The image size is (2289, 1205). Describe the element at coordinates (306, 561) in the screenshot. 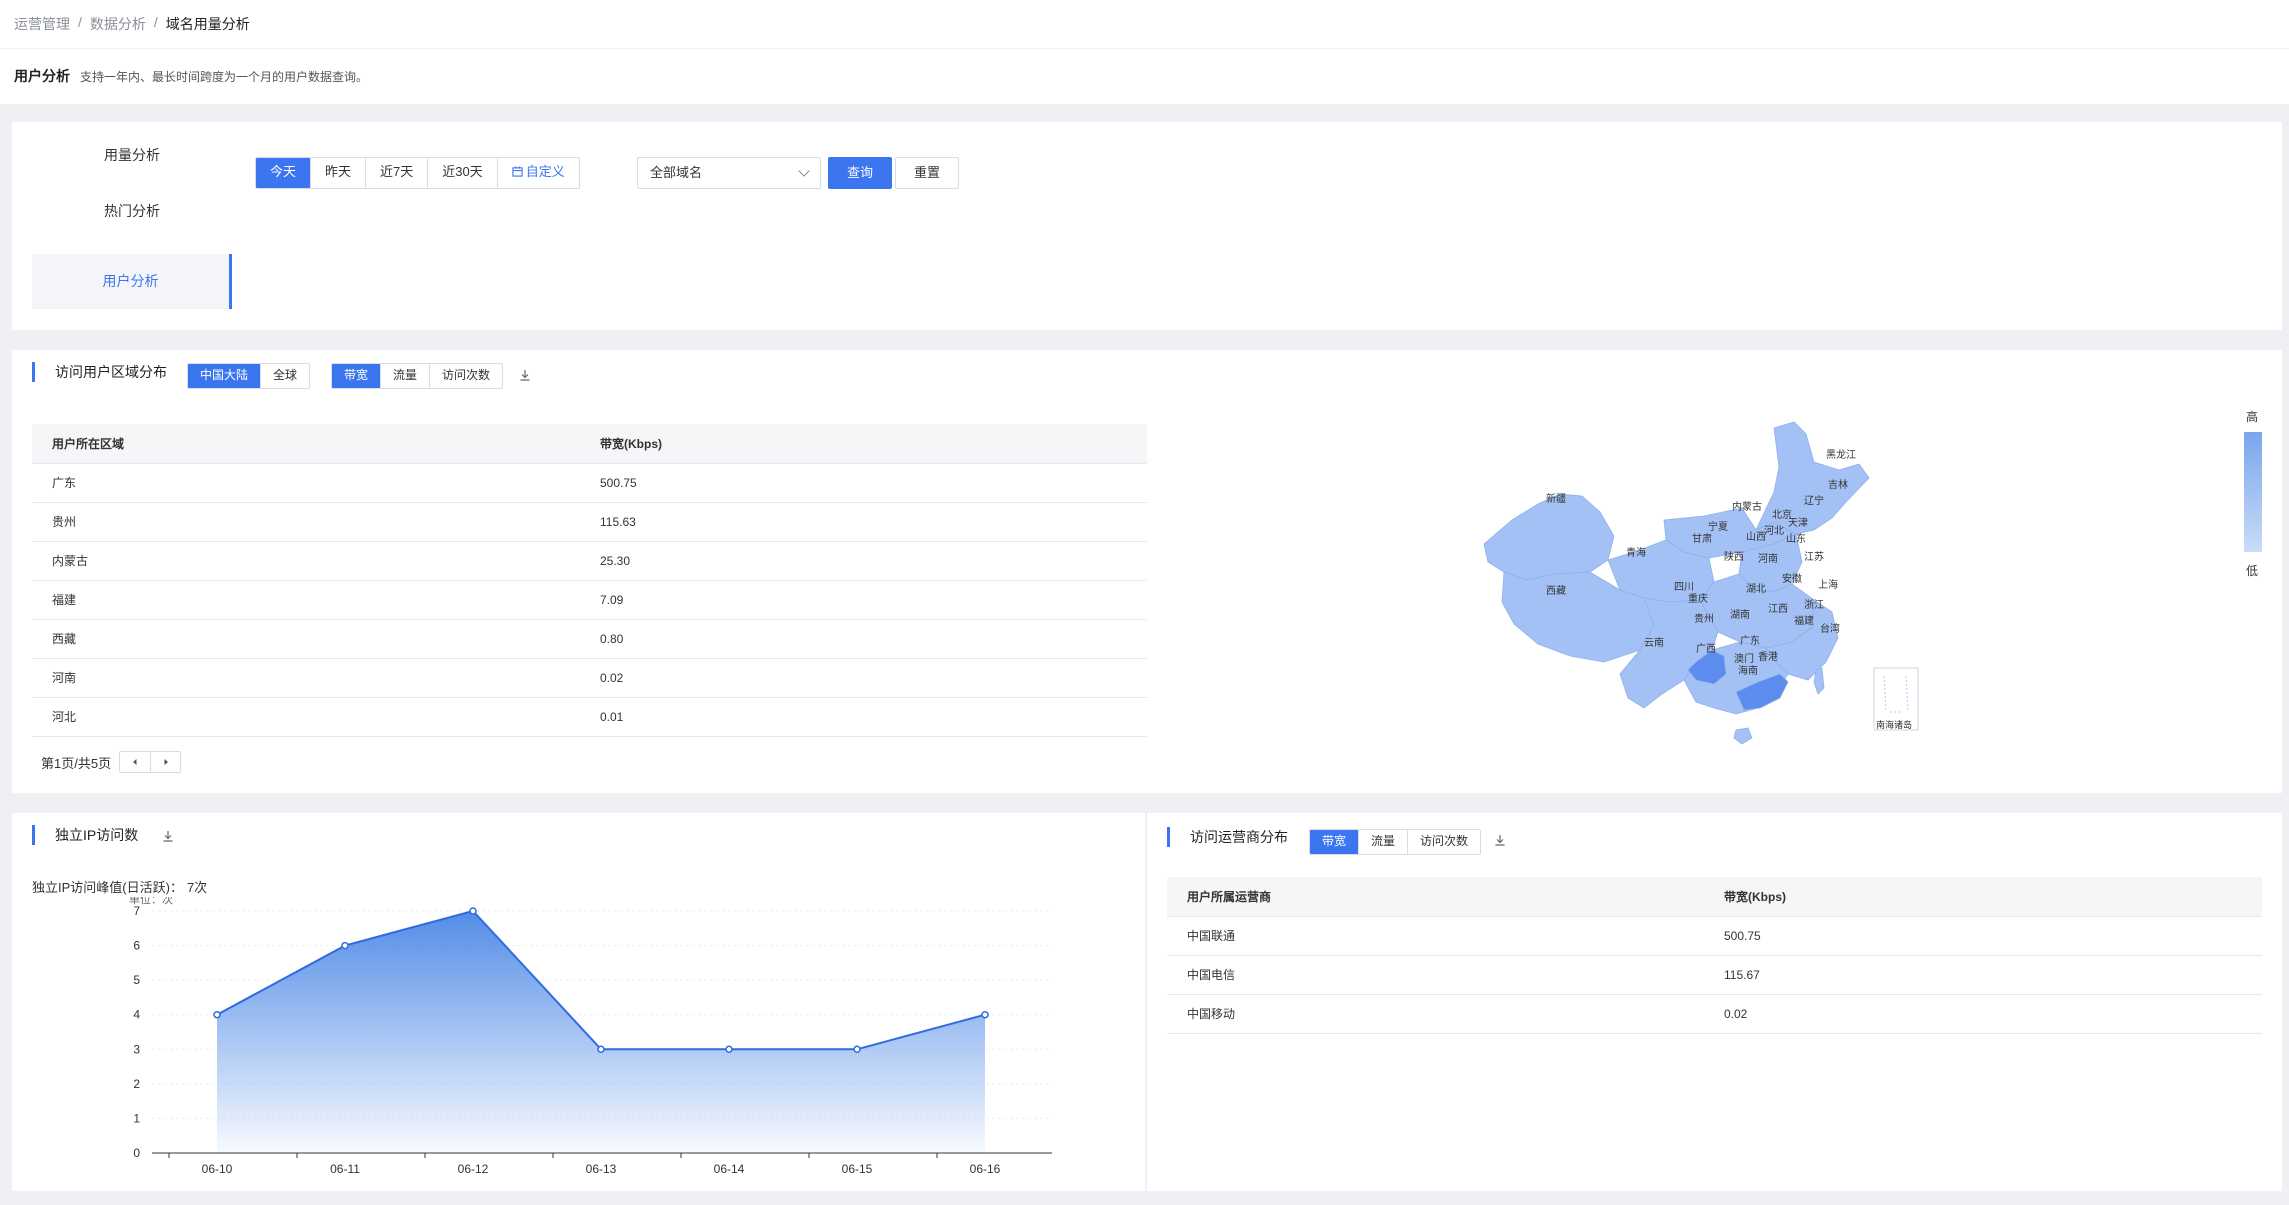

I see `cell-name: 内蒙古` at that location.